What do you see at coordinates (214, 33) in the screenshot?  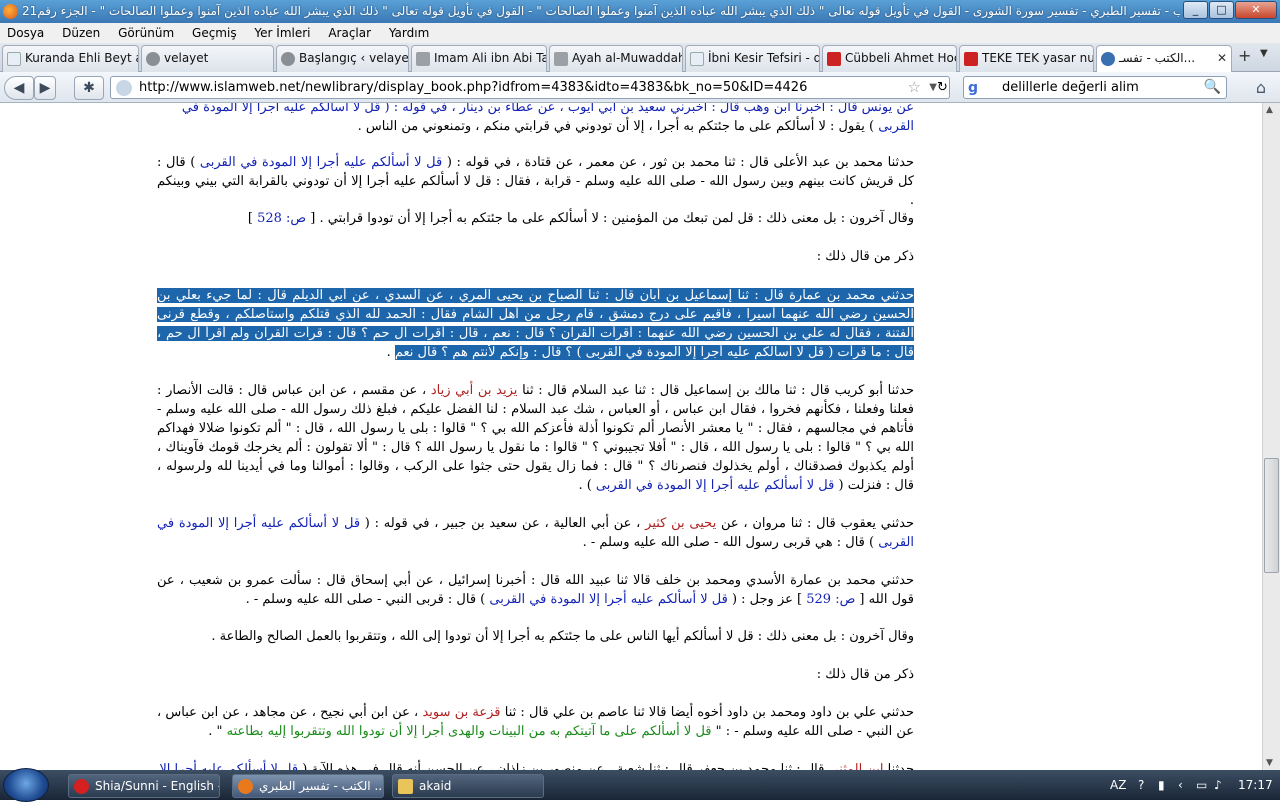 I see `menu-history: Geçmiş` at bounding box center [214, 33].